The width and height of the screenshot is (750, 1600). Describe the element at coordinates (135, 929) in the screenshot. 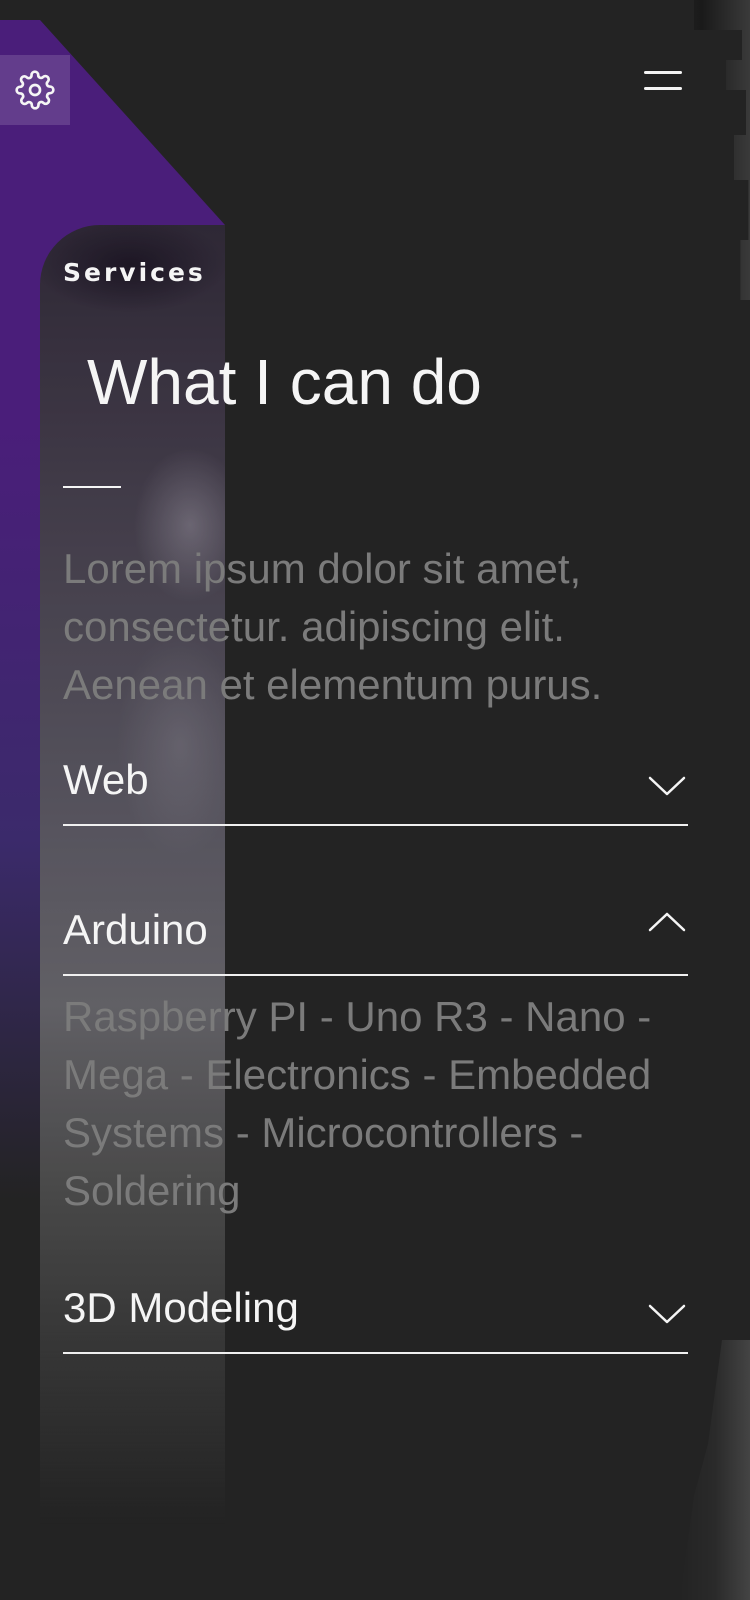

I see `accordion-label: Arduino` at that location.